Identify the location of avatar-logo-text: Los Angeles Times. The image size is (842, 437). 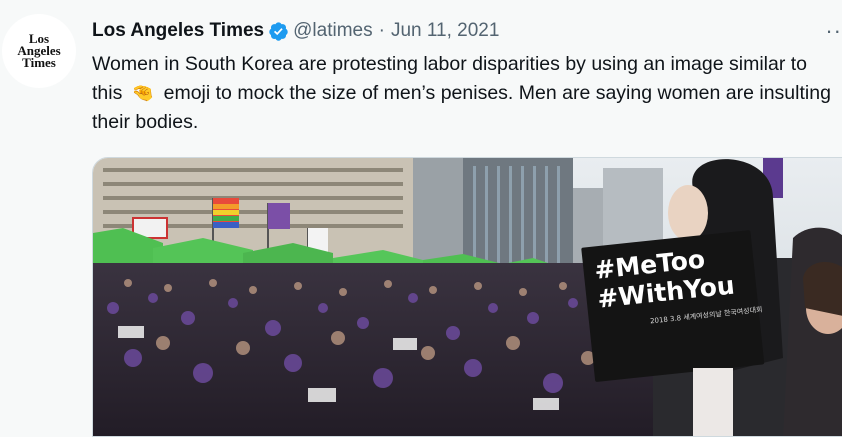
(39, 50).